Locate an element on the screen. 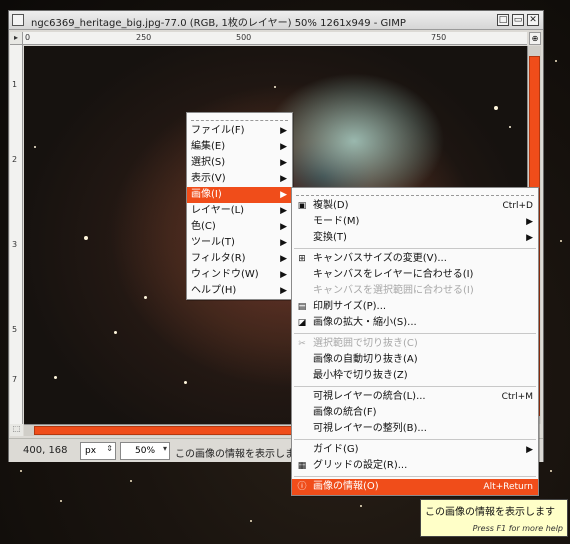 The width and height of the screenshot is (570, 544). status-message: この画像の情報を表示しま is located at coordinates (235, 454).